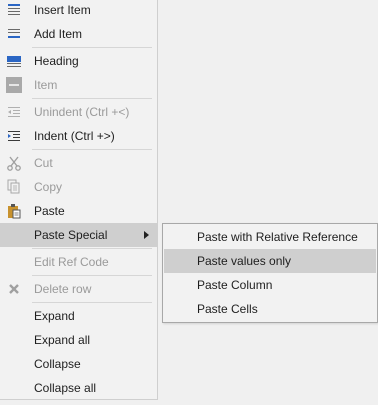 This screenshot has width=378, height=405. What do you see at coordinates (48, 187) in the screenshot?
I see `menu-item-label: Copy` at bounding box center [48, 187].